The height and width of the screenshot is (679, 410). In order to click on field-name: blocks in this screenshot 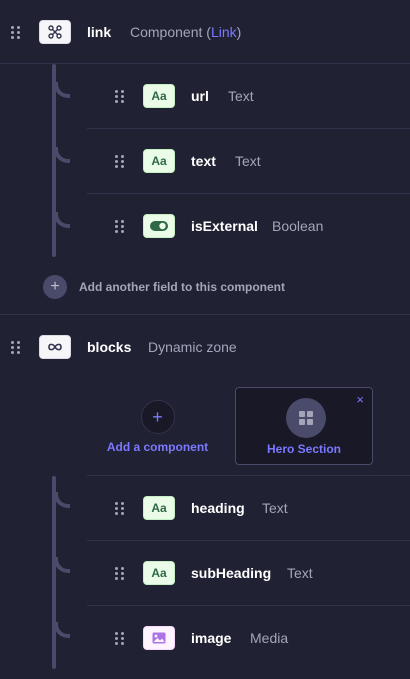, I will do `click(109, 347)`.